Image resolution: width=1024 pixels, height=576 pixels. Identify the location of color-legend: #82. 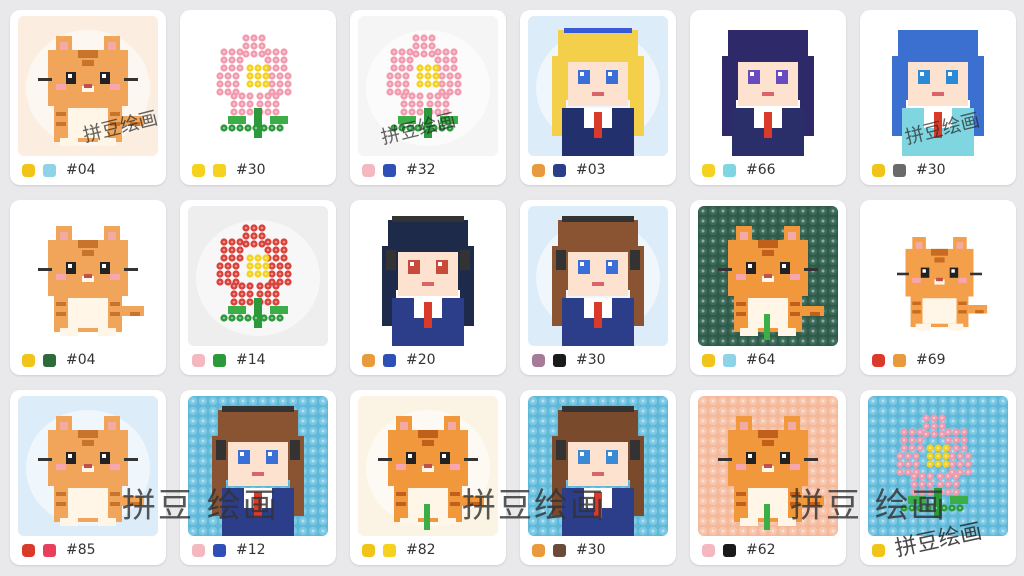
(428, 550).